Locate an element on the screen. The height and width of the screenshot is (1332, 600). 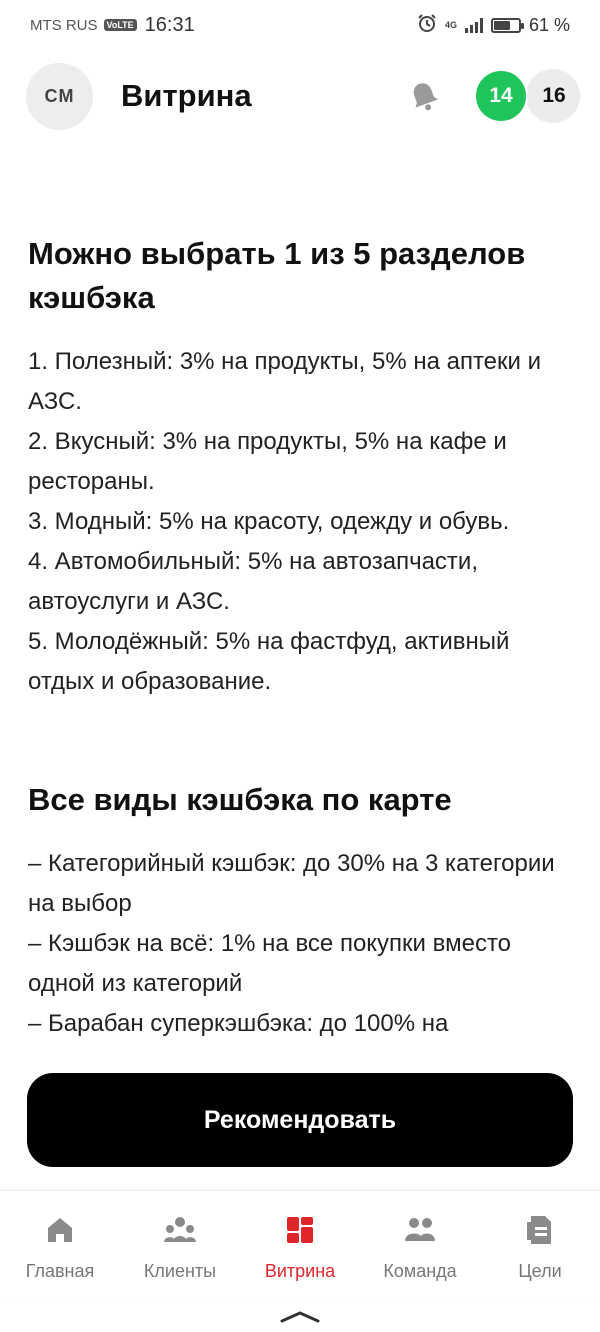
status-left: MTS RUS VoLTE 16:31 is located at coordinates (112, 25).